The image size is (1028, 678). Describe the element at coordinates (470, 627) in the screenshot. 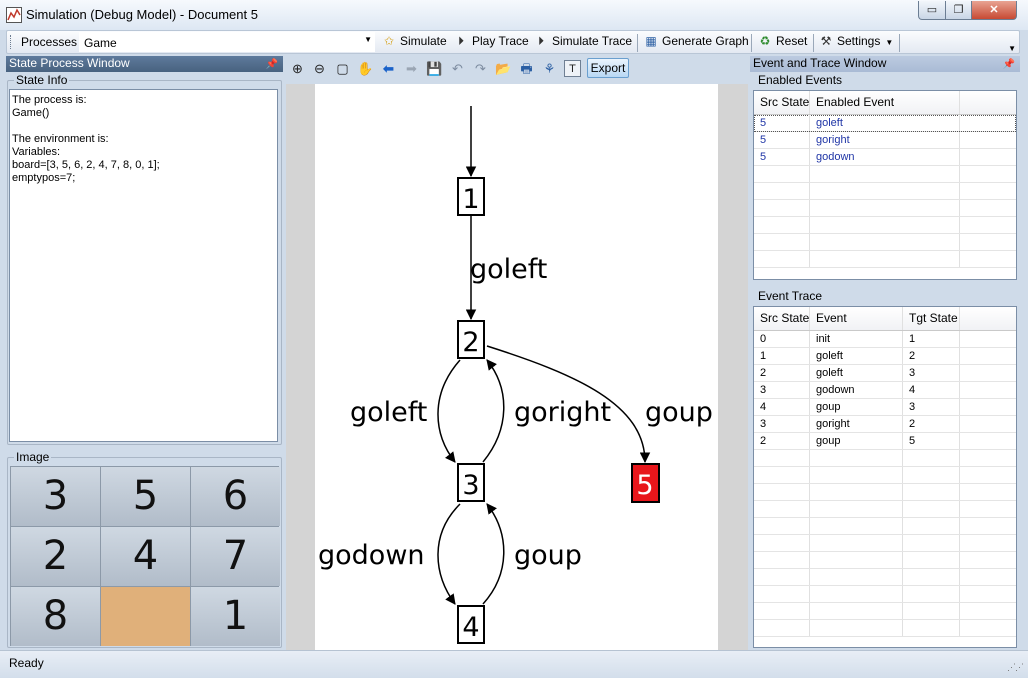

I see `node-label: 4` at that location.